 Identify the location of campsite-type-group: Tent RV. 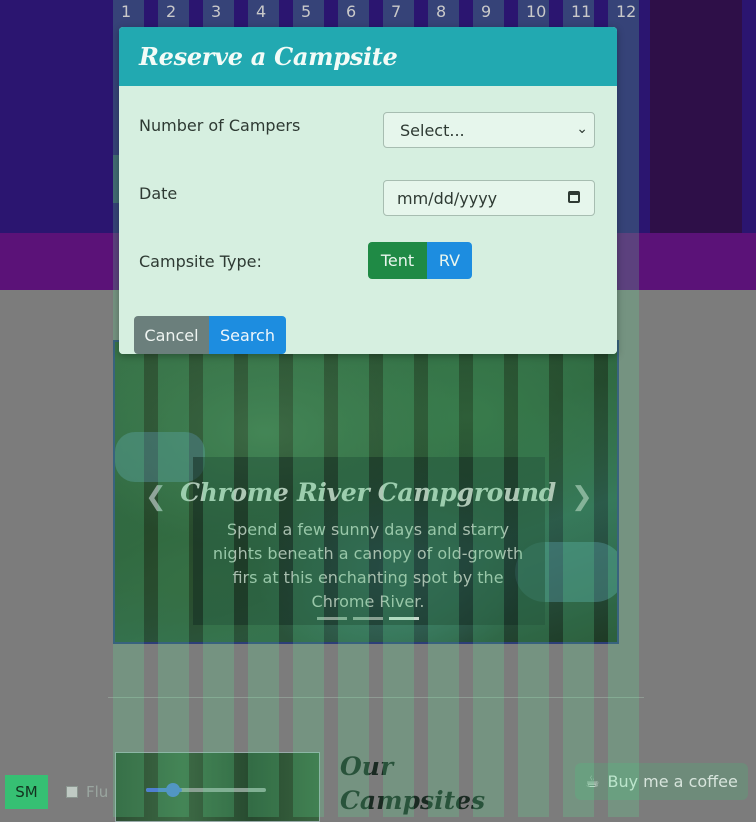
(420, 260).